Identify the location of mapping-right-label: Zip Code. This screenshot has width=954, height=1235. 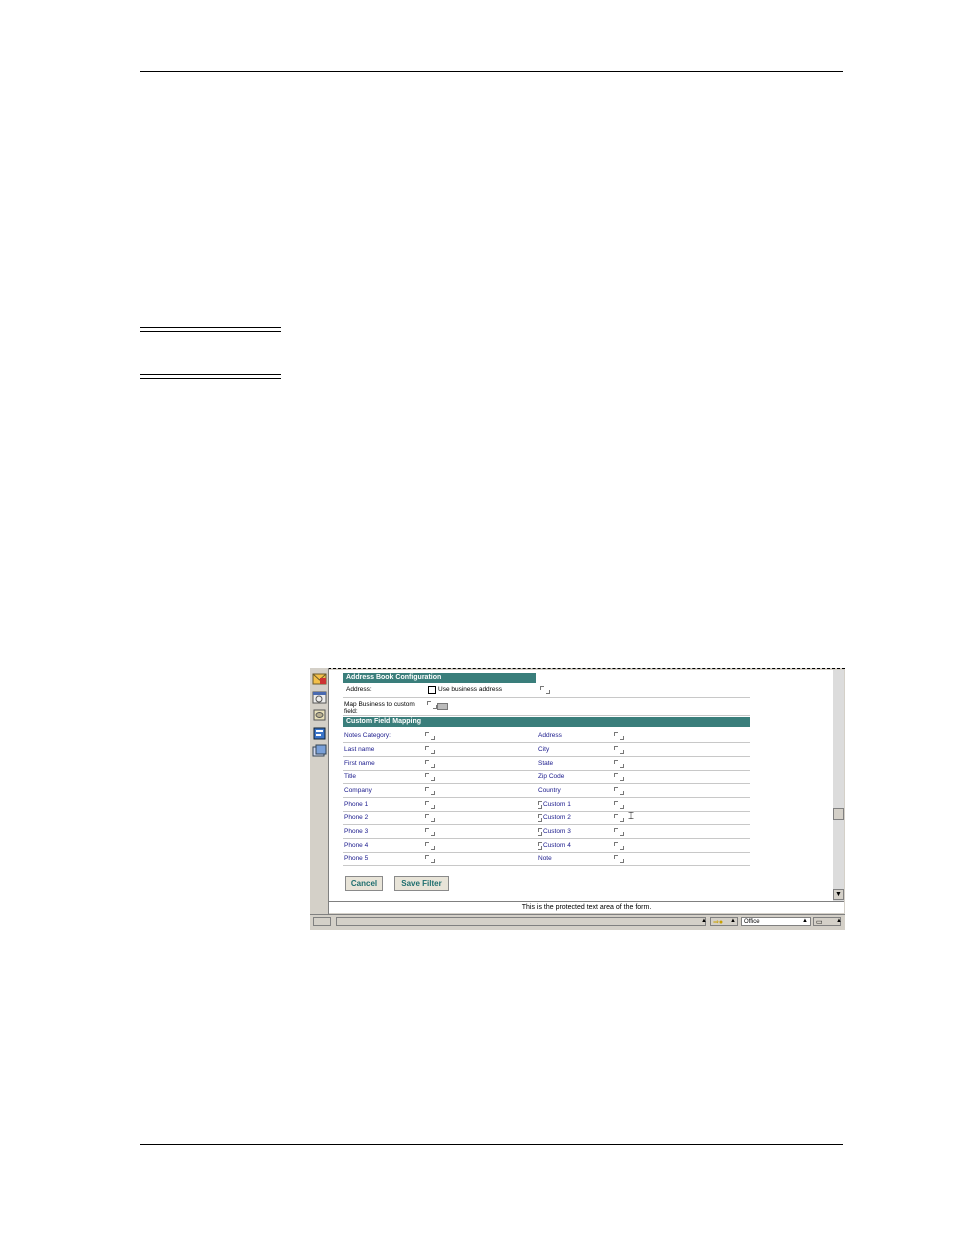
(551, 776).